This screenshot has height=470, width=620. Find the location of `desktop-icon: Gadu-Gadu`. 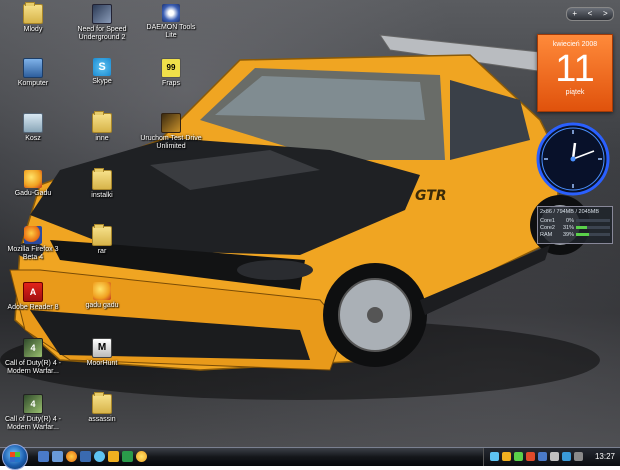

desktop-icon: Gadu-Gadu is located at coordinates (33, 184).